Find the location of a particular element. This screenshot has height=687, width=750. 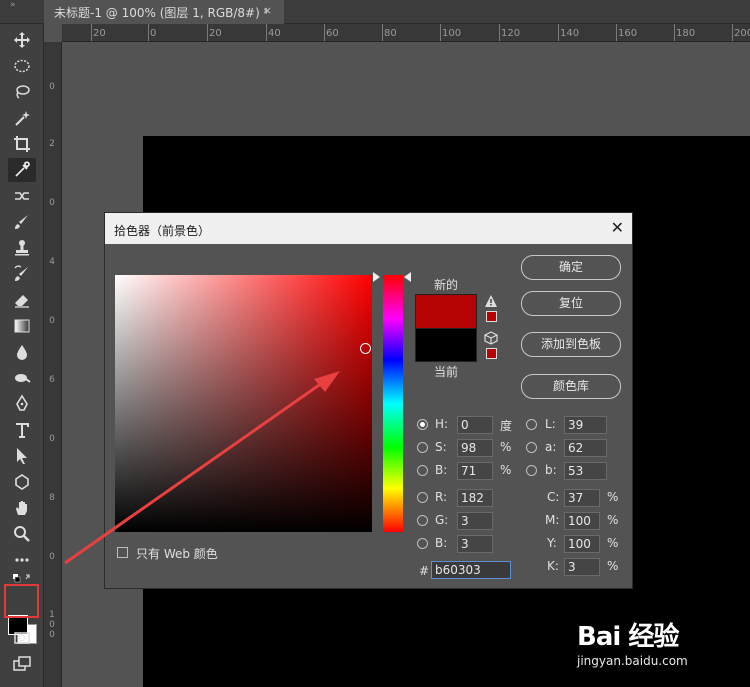

document-tab: 未标题-1 @ 100% (图层 1, RGB/8#) * × is located at coordinates (164, 12).